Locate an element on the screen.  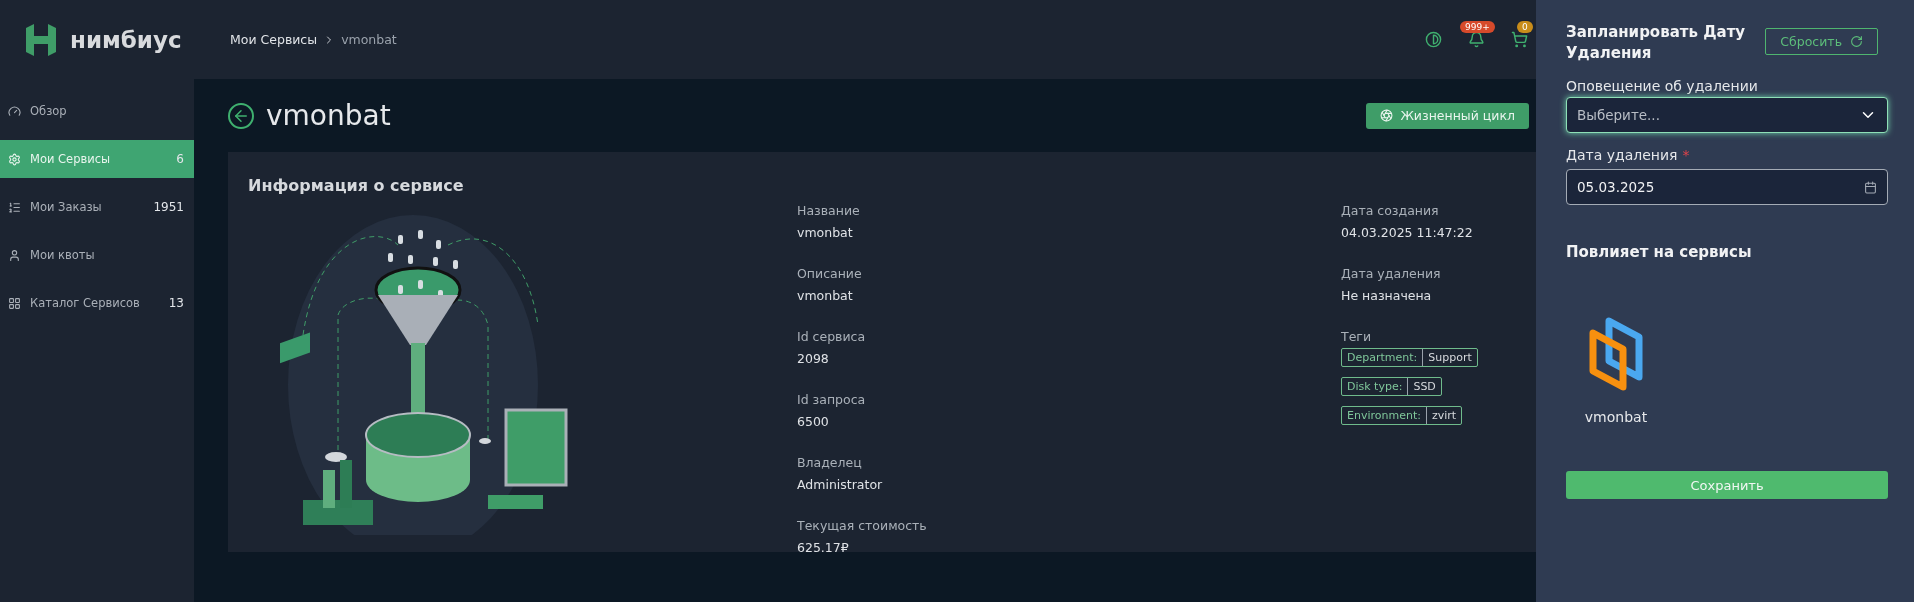
sidebar-label: Каталог Сервисов is located at coordinates (85, 303).